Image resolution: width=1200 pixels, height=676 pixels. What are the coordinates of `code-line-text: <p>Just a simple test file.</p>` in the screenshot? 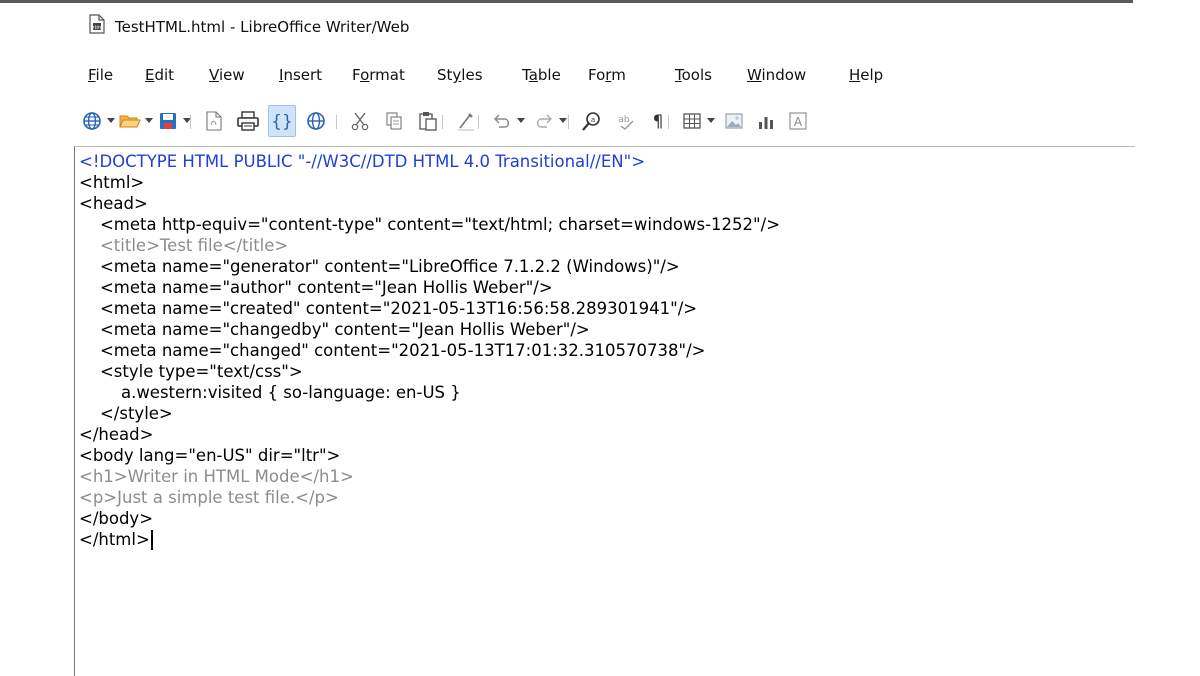 It's located at (209, 497).